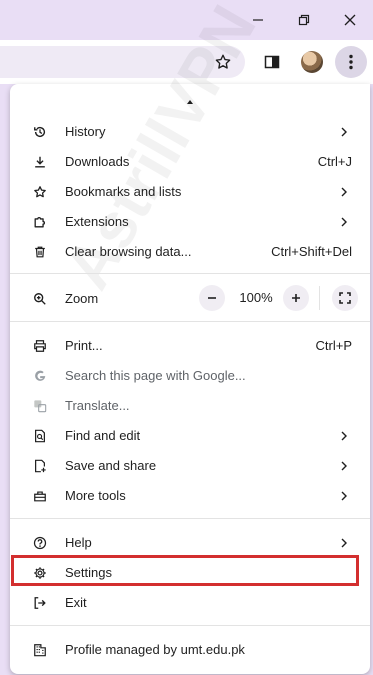 Image resolution: width=373 pixels, height=675 pixels. I want to click on menu-item-managed-profile: Profile managed by umt.edu.pk, so click(190, 650).